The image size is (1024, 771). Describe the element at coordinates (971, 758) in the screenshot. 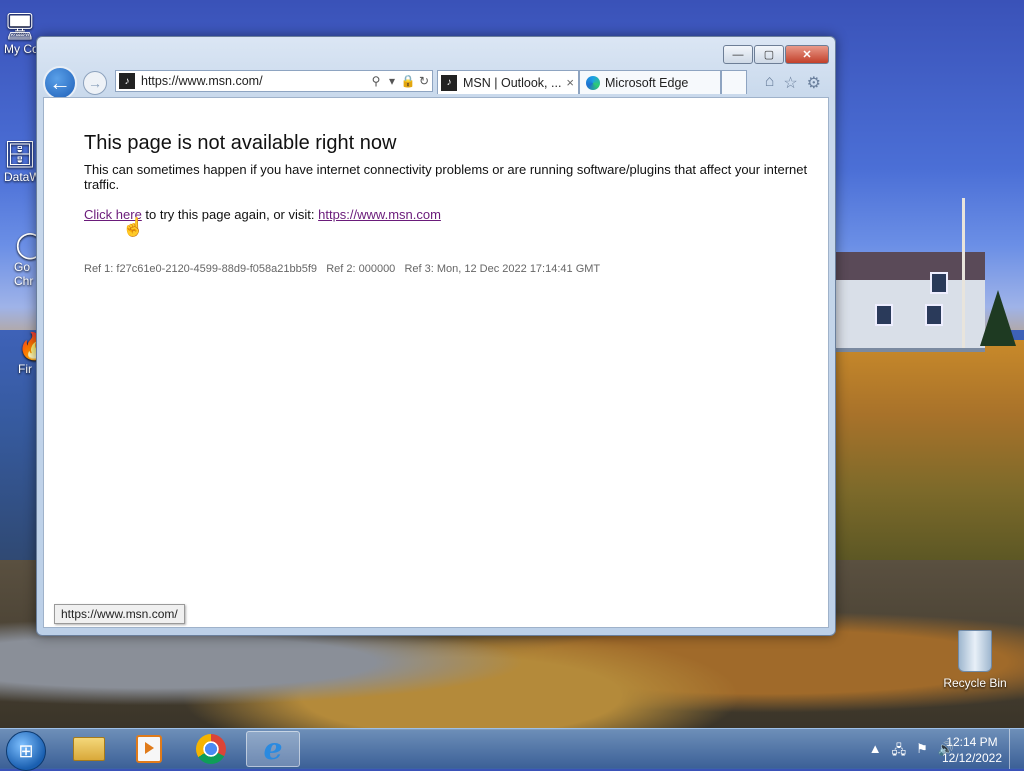

I see `clock-date: 12/12/2022` at that location.